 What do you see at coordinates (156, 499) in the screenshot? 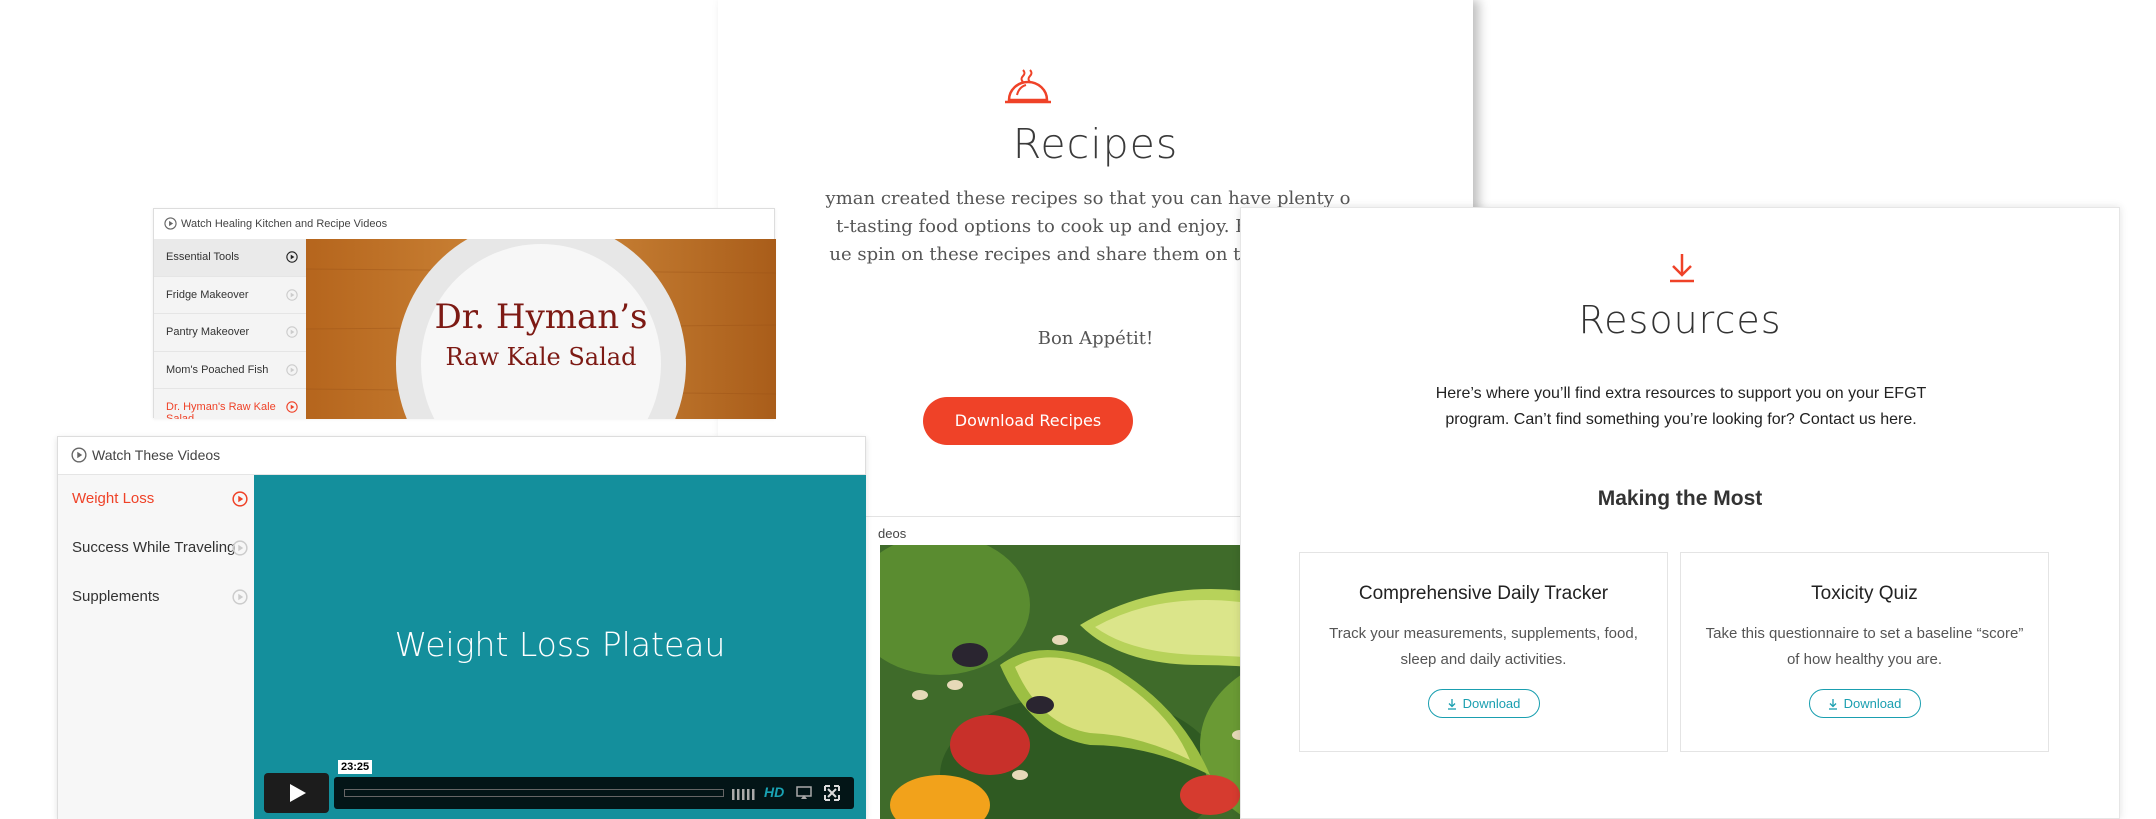
I see `playlist-item-weight-loss: Weight Loss` at bounding box center [156, 499].